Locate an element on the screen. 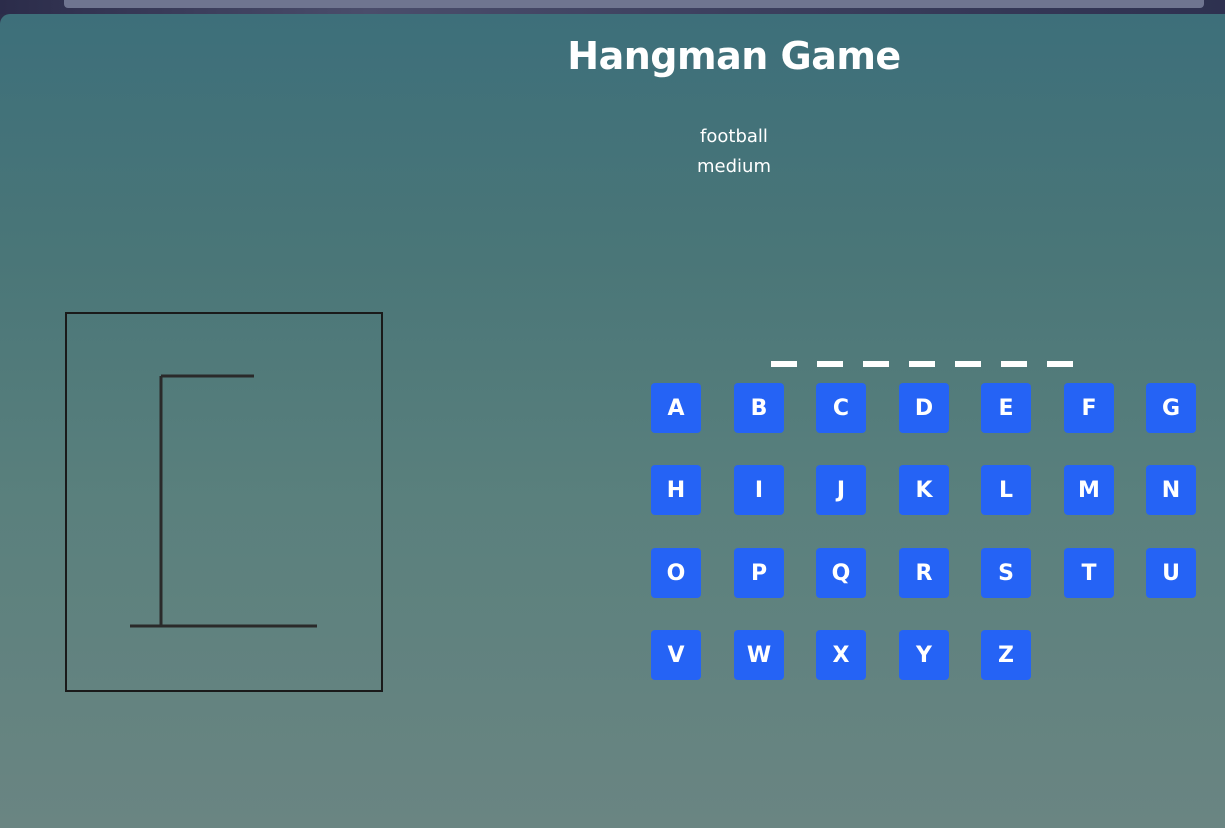 This screenshot has height=828, width=1225. page-title: Hangman Game is located at coordinates (734, 56).